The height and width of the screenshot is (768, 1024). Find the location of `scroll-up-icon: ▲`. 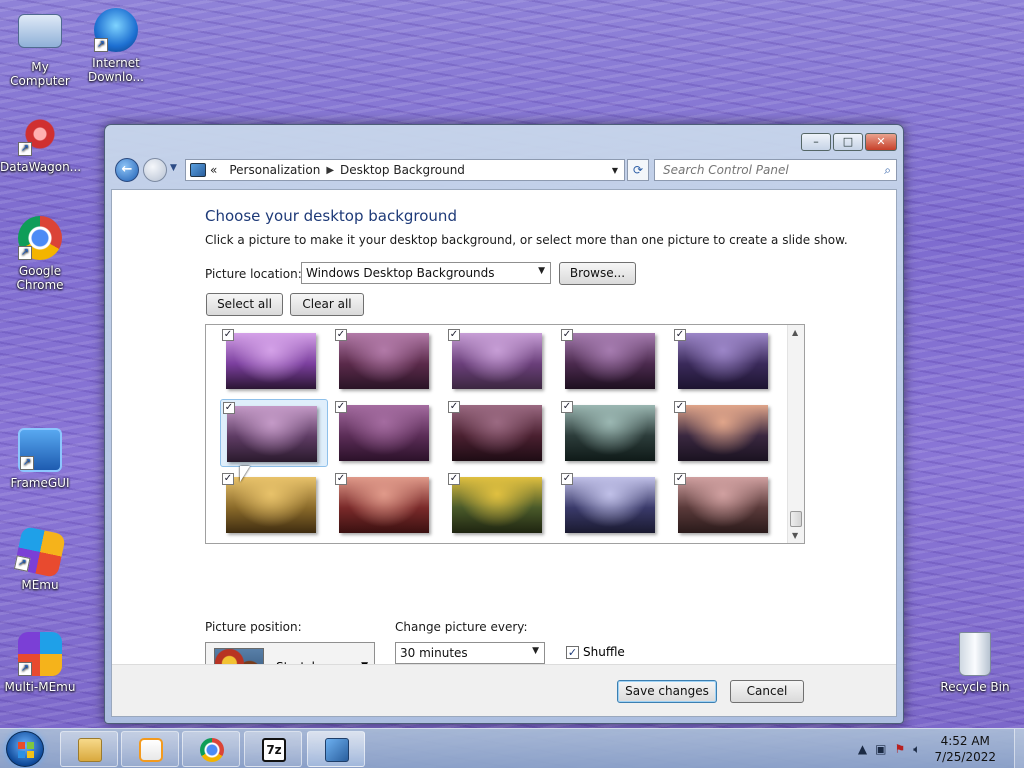

scroll-up-icon: ▲ is located at coordinates (795, 332).